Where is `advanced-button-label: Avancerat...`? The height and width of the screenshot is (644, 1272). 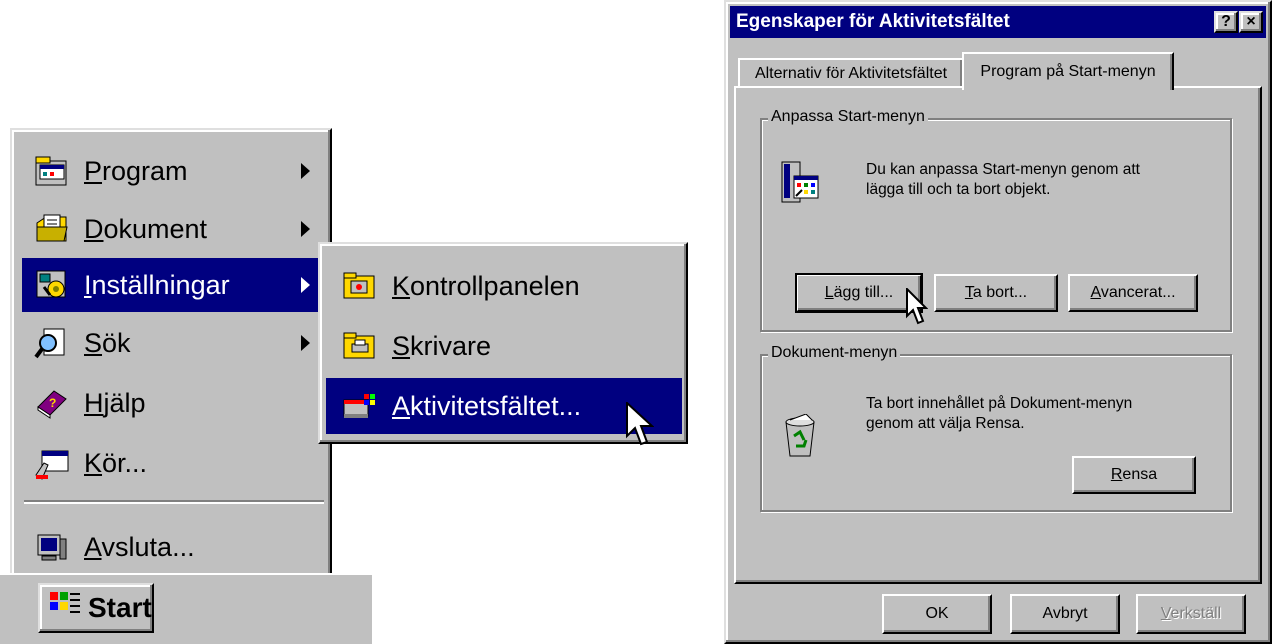 advanced-button-label: Avancerat... is located at coordinates (1133, 292).